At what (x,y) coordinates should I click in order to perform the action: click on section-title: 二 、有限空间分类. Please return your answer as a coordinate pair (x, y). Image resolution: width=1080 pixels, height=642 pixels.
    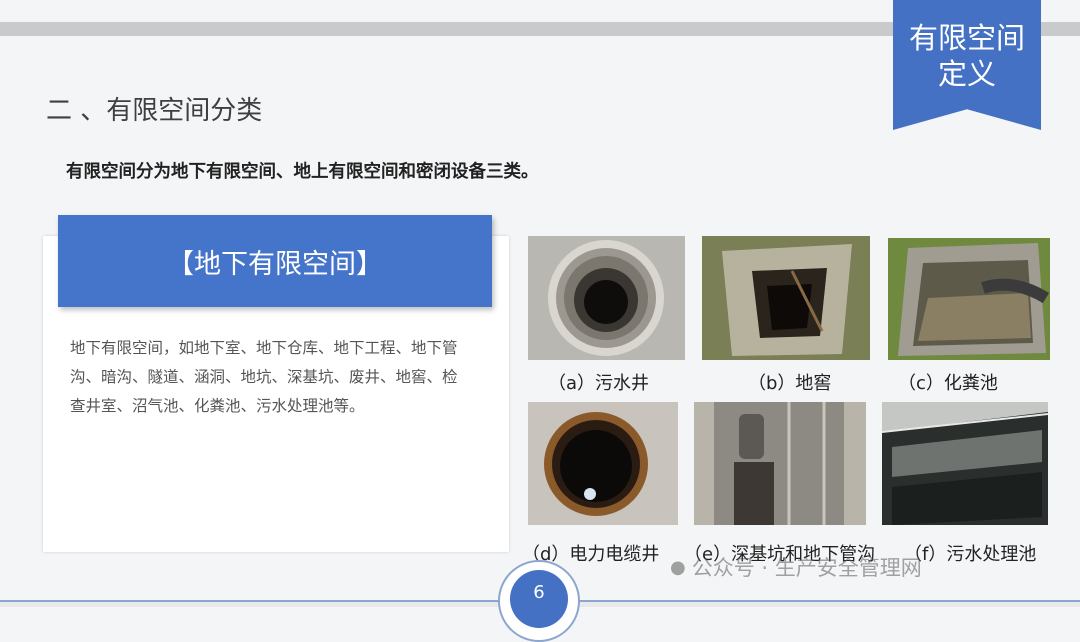
    Looking at the image, I should click on (154, 111).